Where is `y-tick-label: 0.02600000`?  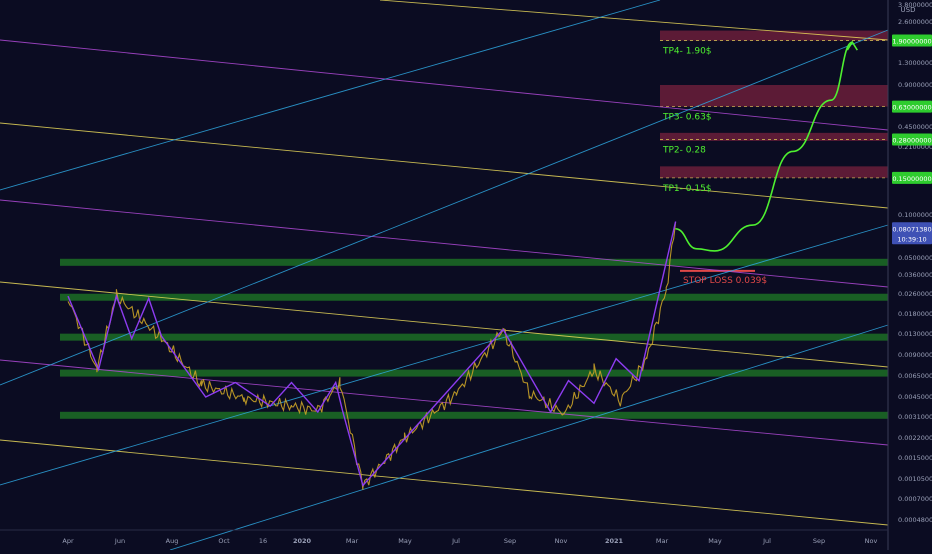
y-tick-label: 0.02600000 is located at coordinates (915, 294).